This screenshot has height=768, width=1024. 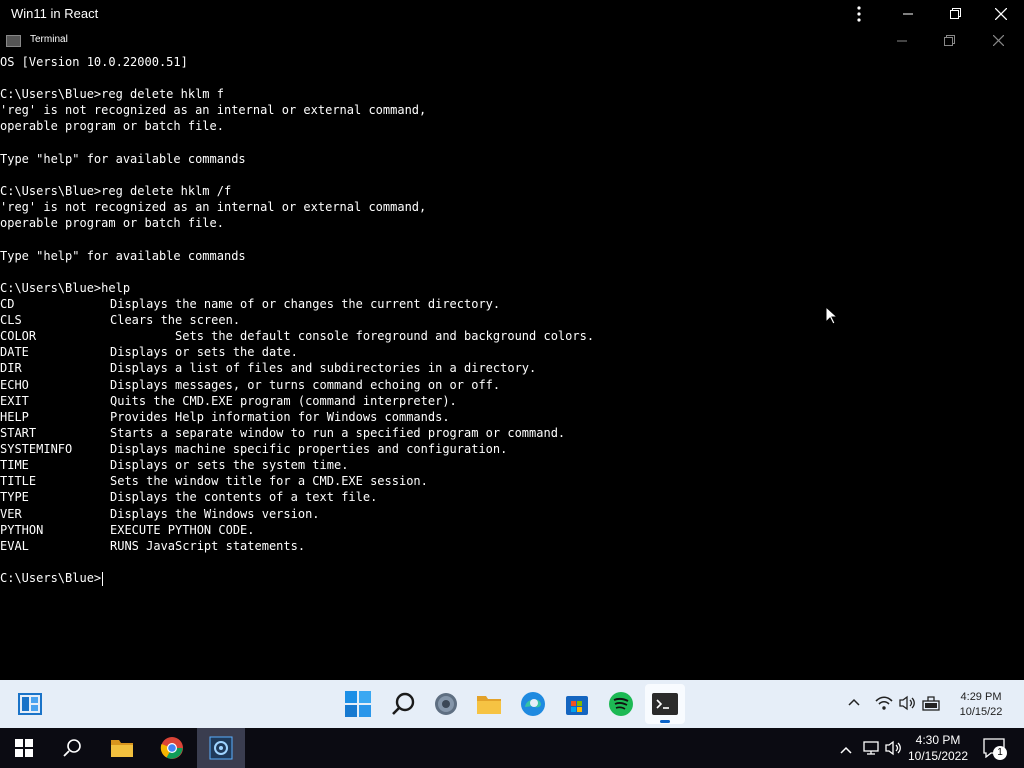 I want to click on terminal-line: OS [Version 10.0.22000.51], so click(x=94, y=62).